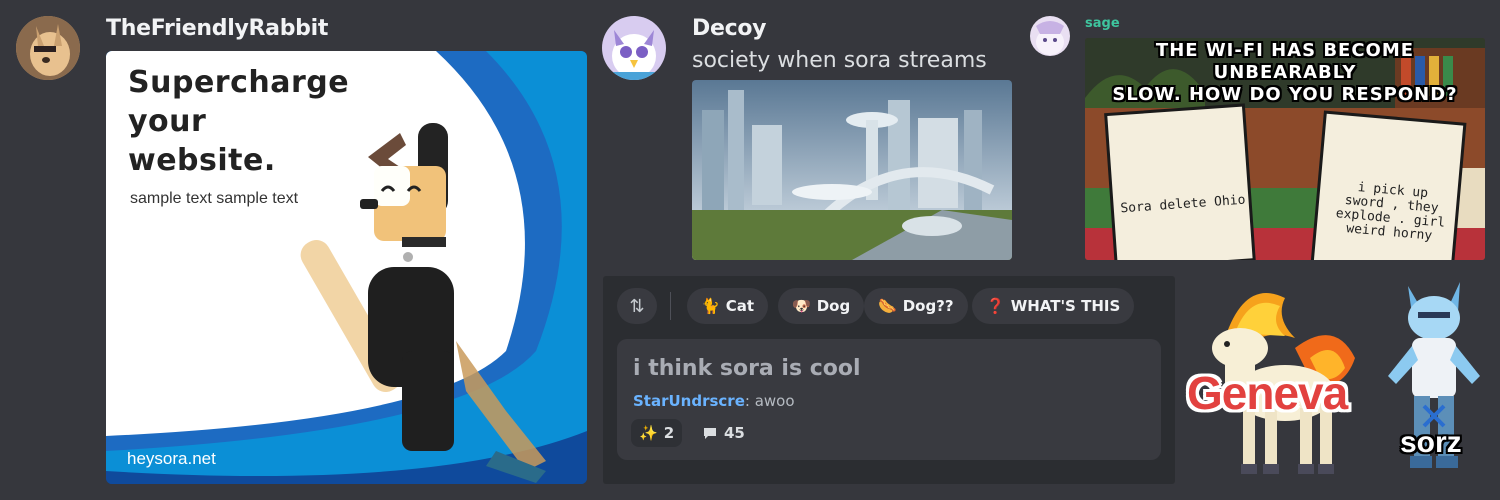 This screenshot has height=500, width=1500. I want to click on tag-dog: 🐶 Dog, so click(821, 306).